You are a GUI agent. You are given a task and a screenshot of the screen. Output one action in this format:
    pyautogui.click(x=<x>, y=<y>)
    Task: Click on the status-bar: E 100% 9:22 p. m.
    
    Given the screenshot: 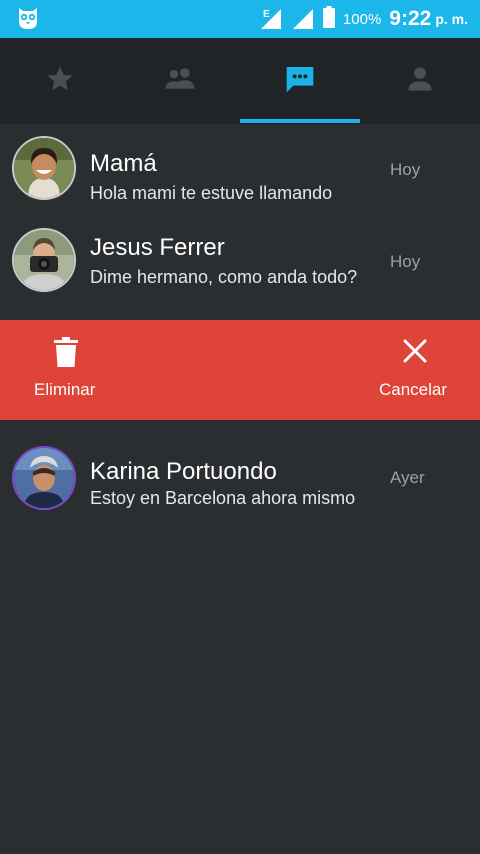 What is the action you would take?
    pyautogui.click(x=240, y=19)
    